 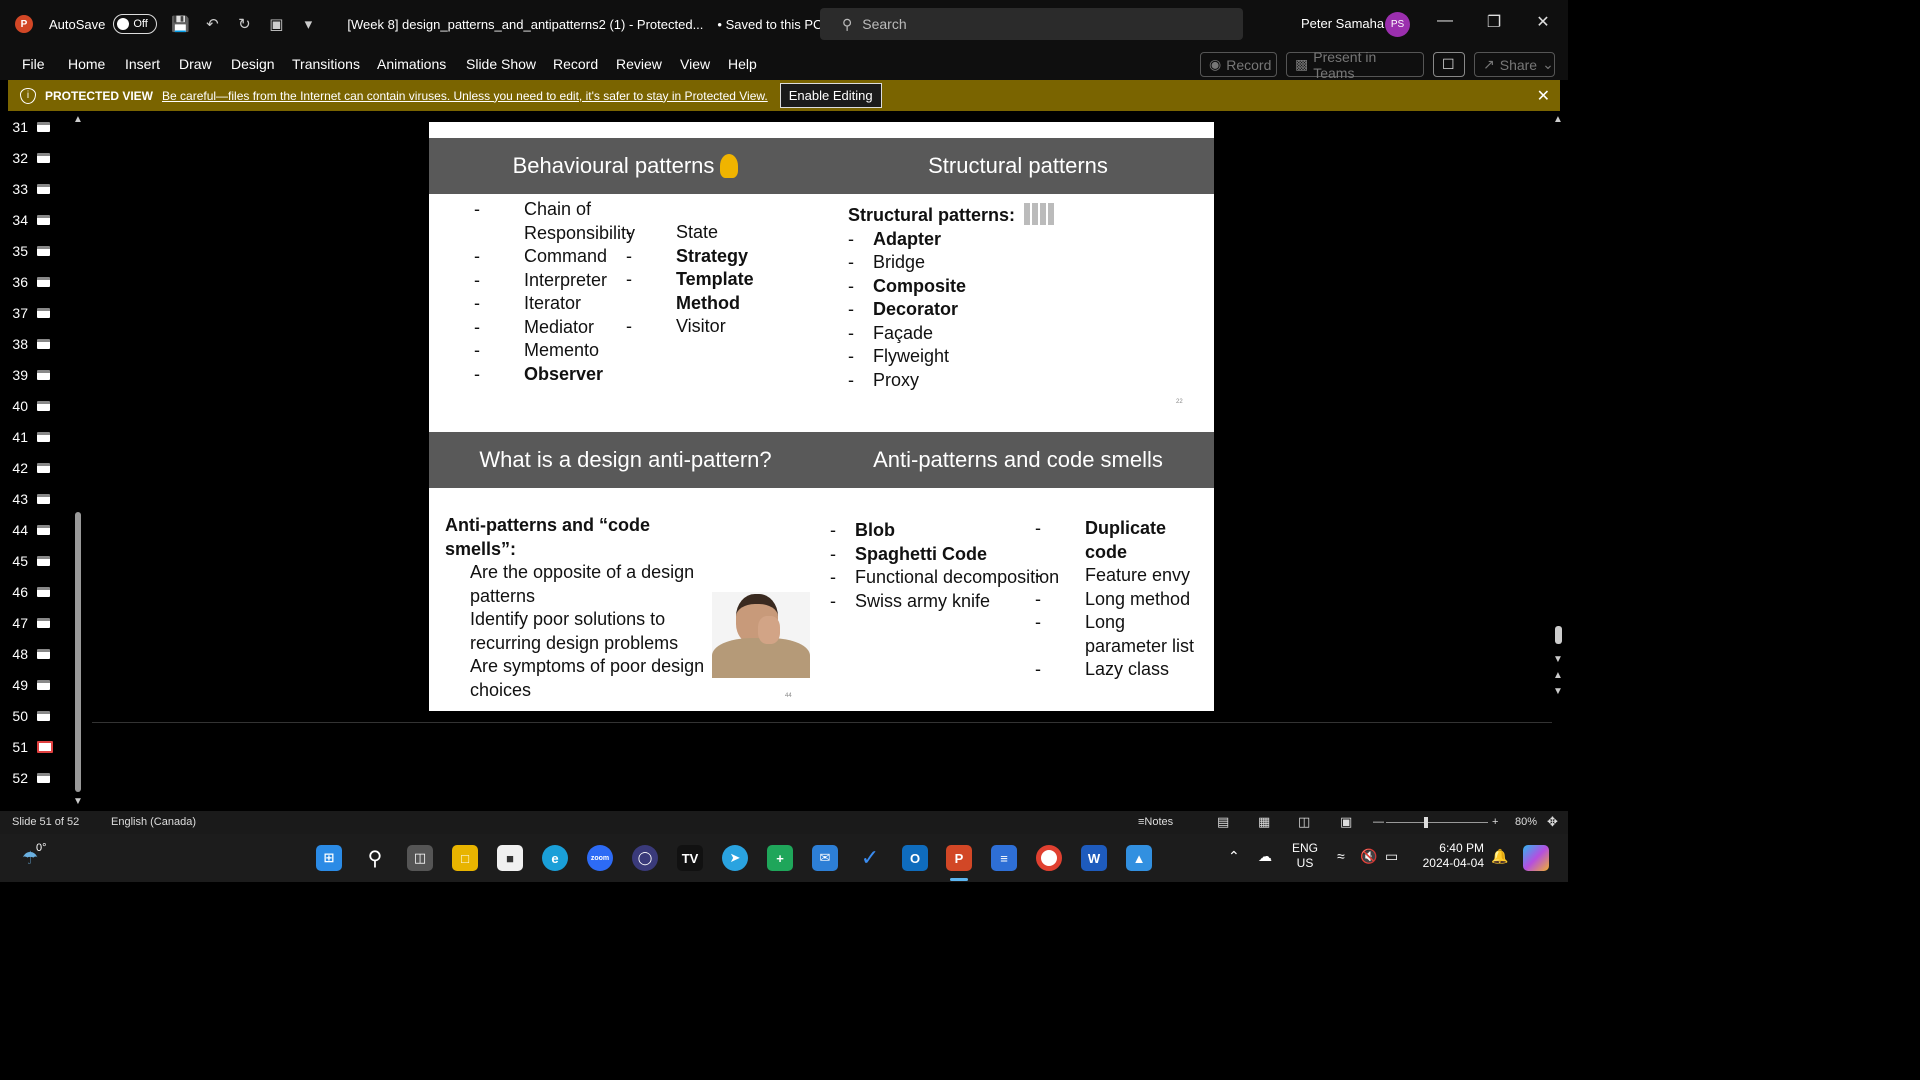 I want to click on slide-thumbnail-43: 43, so click(x=35, y=498).